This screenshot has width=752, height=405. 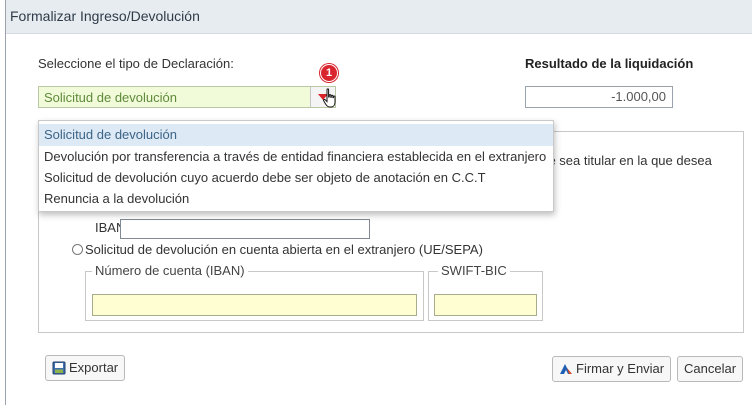 What do you see at coordinates (485, 292) in the screenshot?
I see `swift-bic-fieldset: SWIFT-BIC` at bounding box center [485, 292].